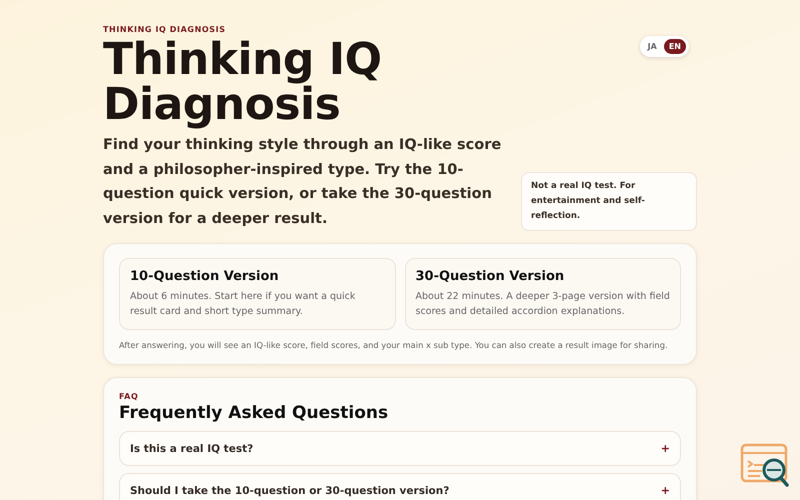  Describe the element at coordinates (491, 276) in the screenshot. I see `card-title: 30-Question Version` at that location.